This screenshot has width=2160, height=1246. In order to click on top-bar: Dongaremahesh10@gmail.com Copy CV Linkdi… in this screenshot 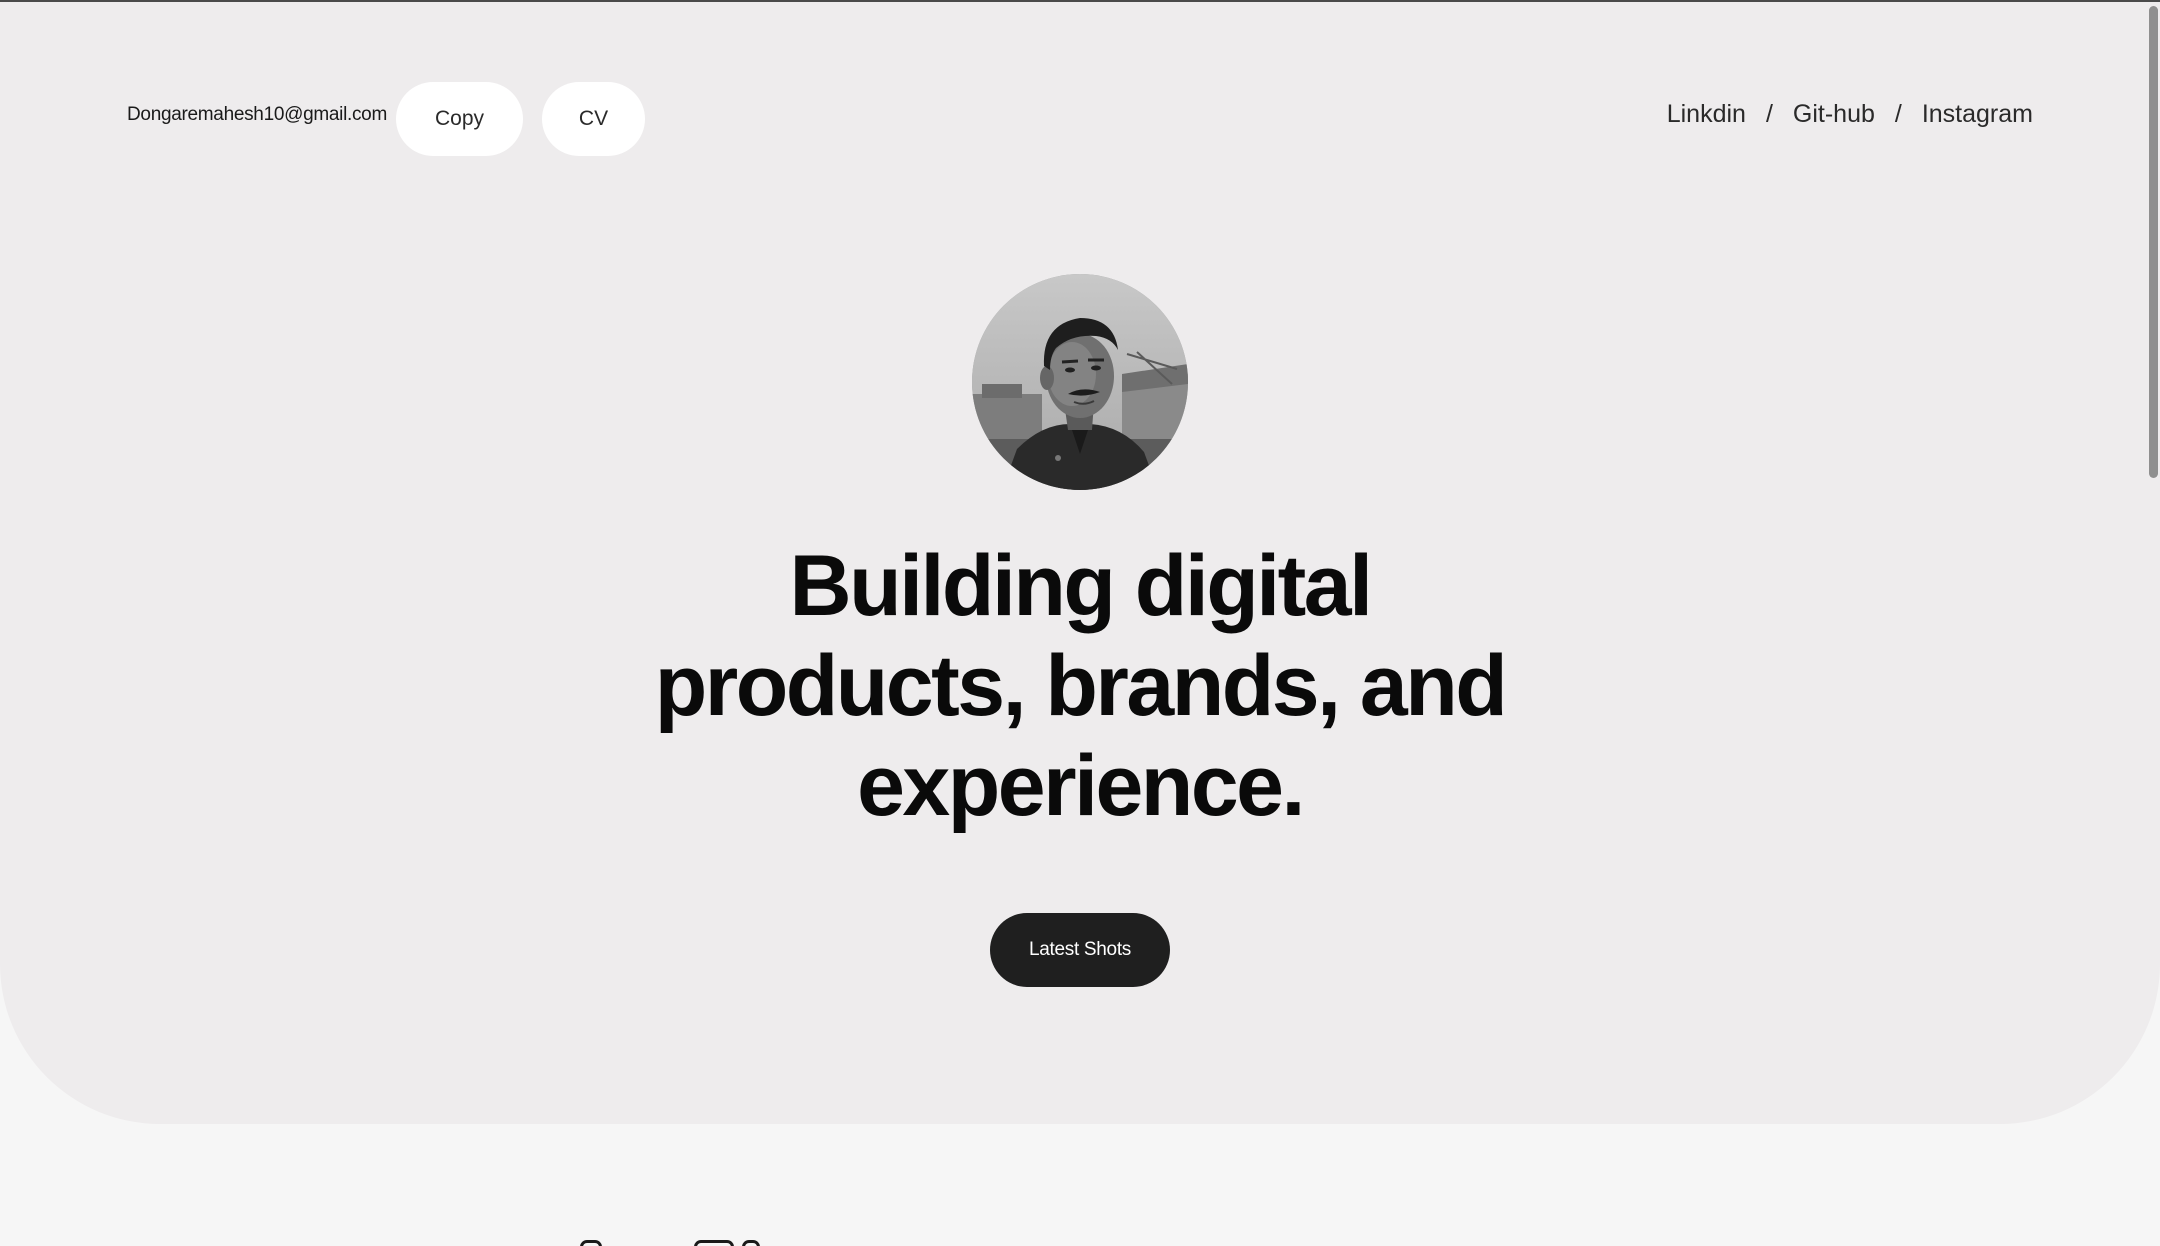, I will do `click(1080, 118)`.